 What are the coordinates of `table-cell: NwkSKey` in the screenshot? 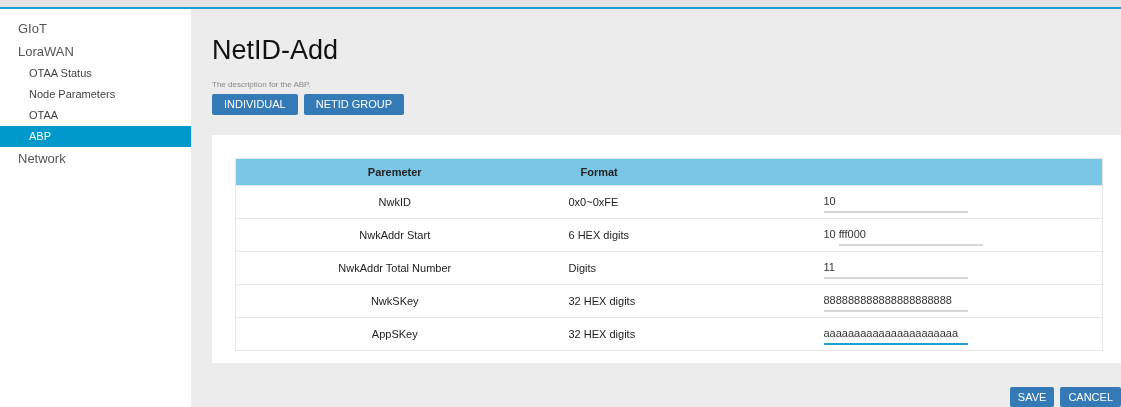 It's located at (394, 301).